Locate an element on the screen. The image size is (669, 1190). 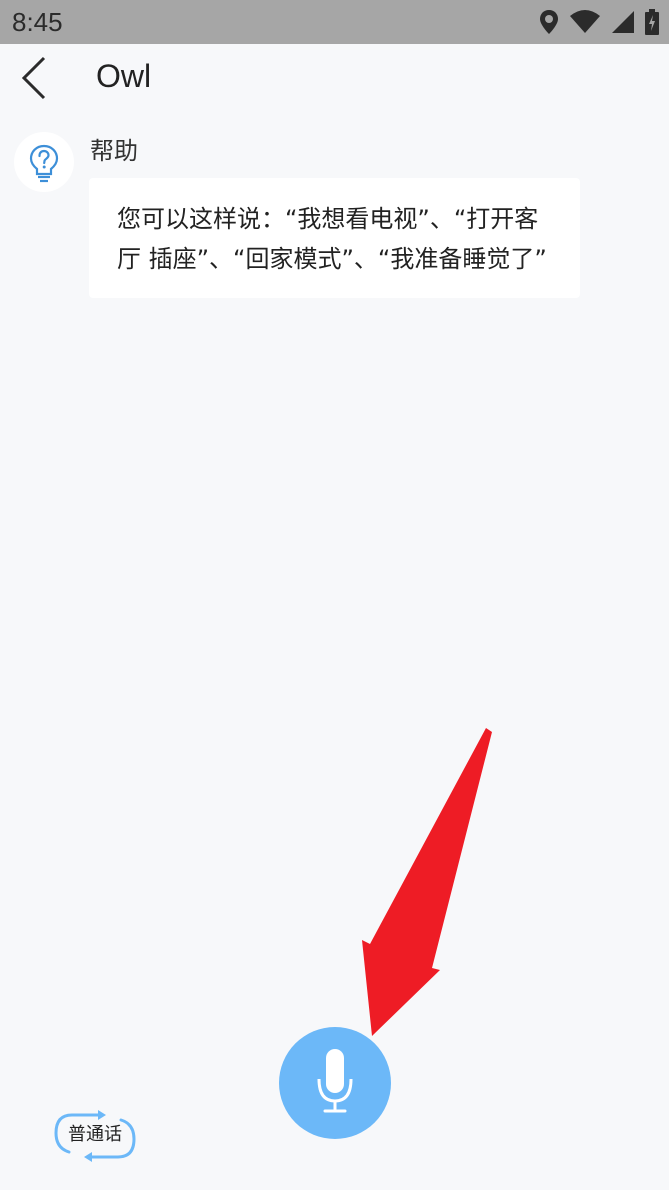
signal-icon is located at coordinates (623, 22).